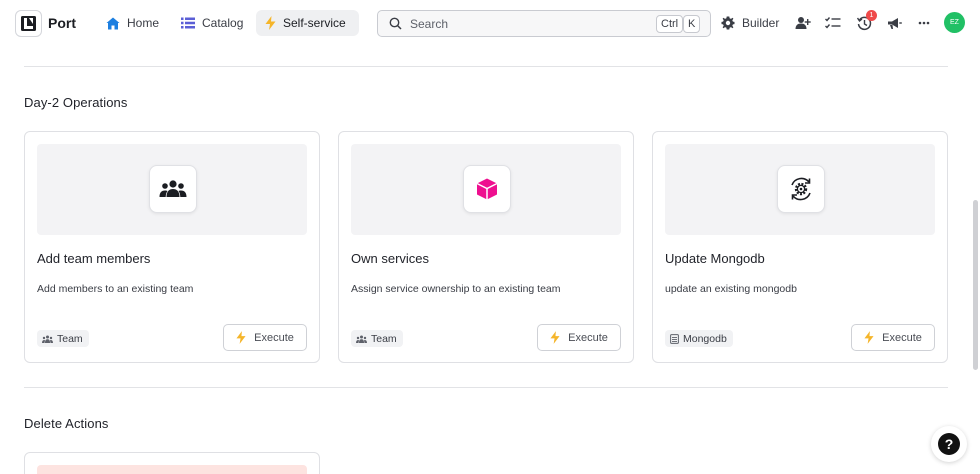 Image resolution: width=980 pixels, height=474 pixels. What do you see at coordinates (674, 338) in the screenshot?
I see `database-icon` at bounding box center [674, 338].